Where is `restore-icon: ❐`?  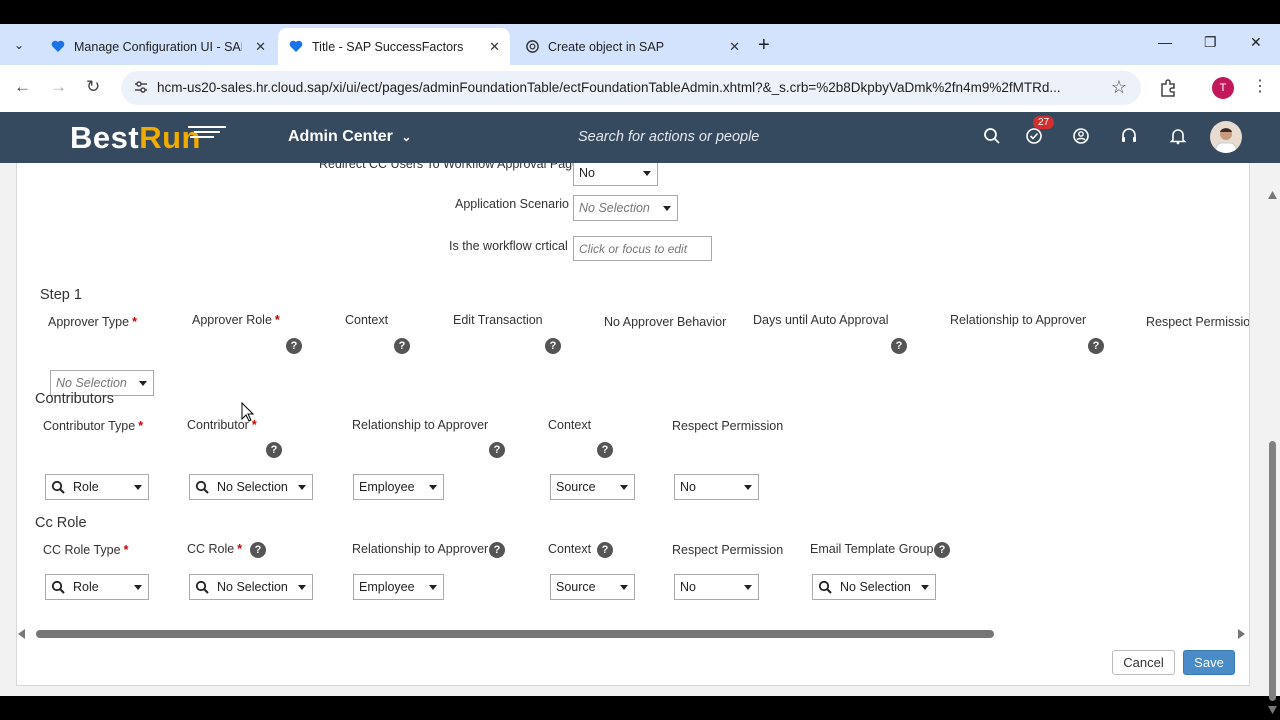 restore-icon: ❐ is located at coordinates (1210, 42).